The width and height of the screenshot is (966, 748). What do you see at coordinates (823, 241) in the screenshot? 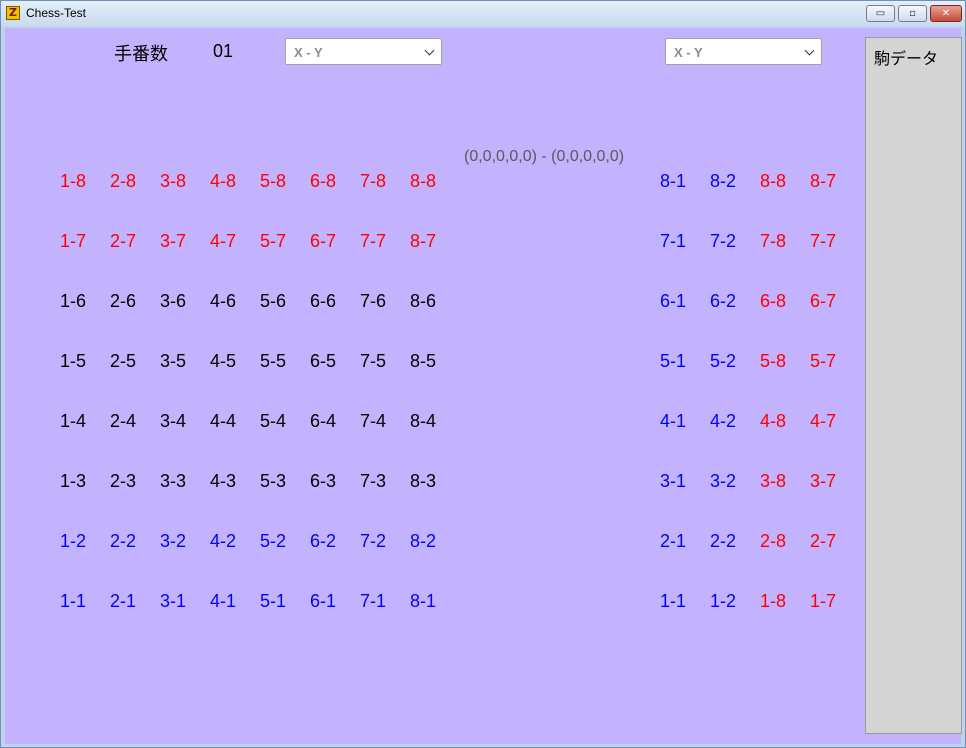
I see `captured-square: 7-7` at bounding box center [823, 241].